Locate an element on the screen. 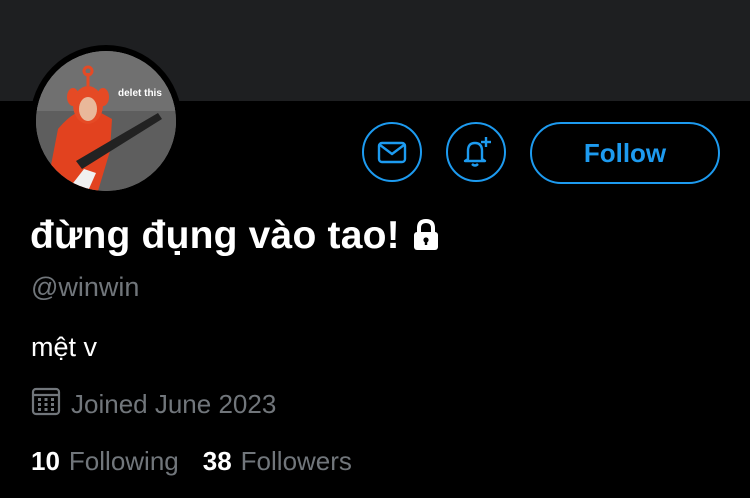 The width and height of the screenshot is (750, 498). following-count: 10 is located at coordinates (45, 461).